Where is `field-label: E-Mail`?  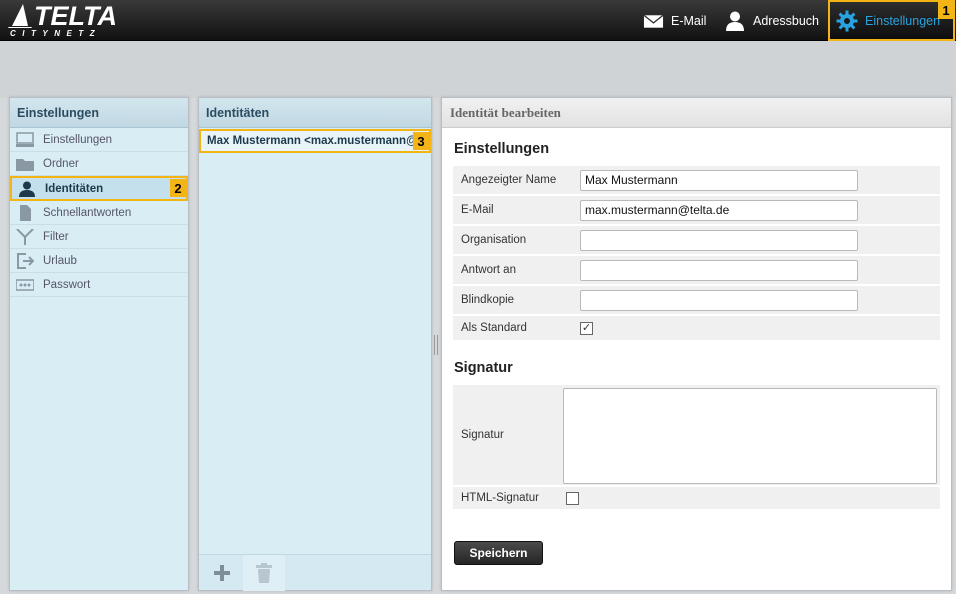
field-label: E-Mail is located at coordinates (477, 210).